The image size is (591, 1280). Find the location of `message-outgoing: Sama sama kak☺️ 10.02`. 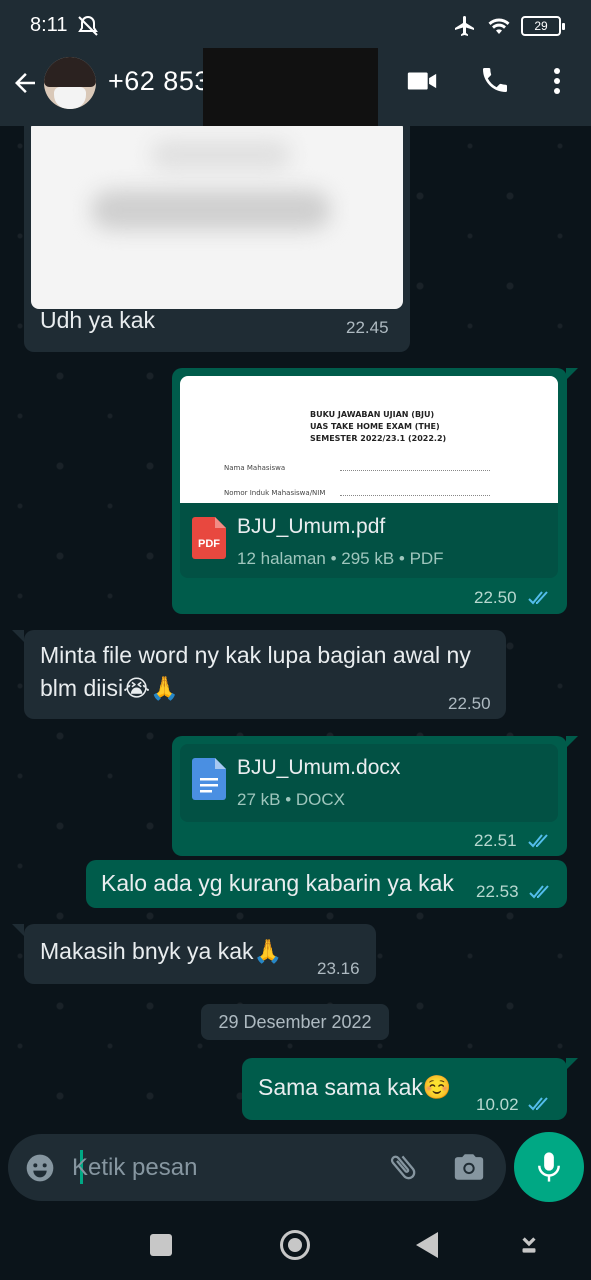

message-outgoing: Sama sama kak☺️ 10.02 is located at coordinates (404, 1089).